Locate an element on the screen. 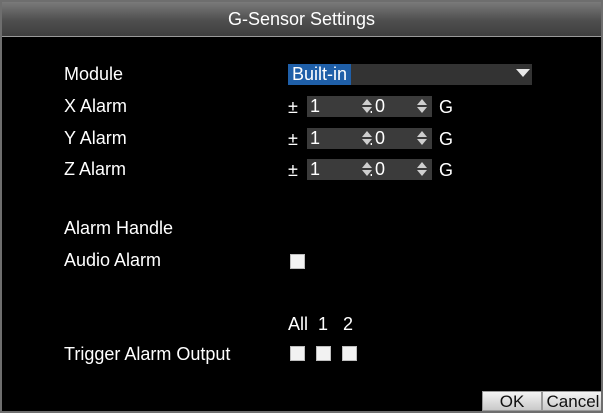 The width and height of the screenshot is (603, 417). x-alarm-unit: G is located at coordinates (446, 107).